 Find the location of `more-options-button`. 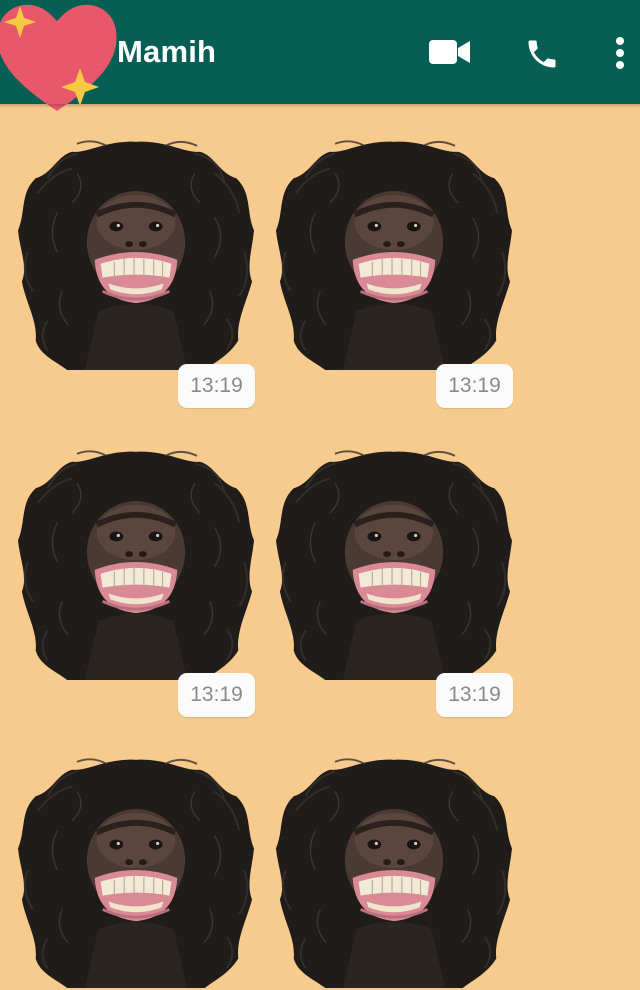

more-options-button is located at coordinates (620, 53).